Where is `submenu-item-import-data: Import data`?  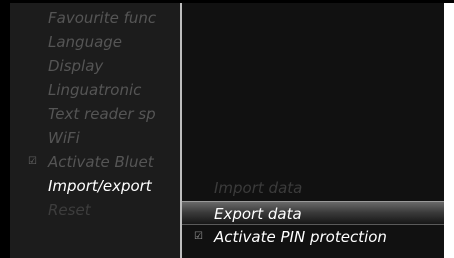
submenu-item-import-data: Import data is located at coordinates (313, 188).